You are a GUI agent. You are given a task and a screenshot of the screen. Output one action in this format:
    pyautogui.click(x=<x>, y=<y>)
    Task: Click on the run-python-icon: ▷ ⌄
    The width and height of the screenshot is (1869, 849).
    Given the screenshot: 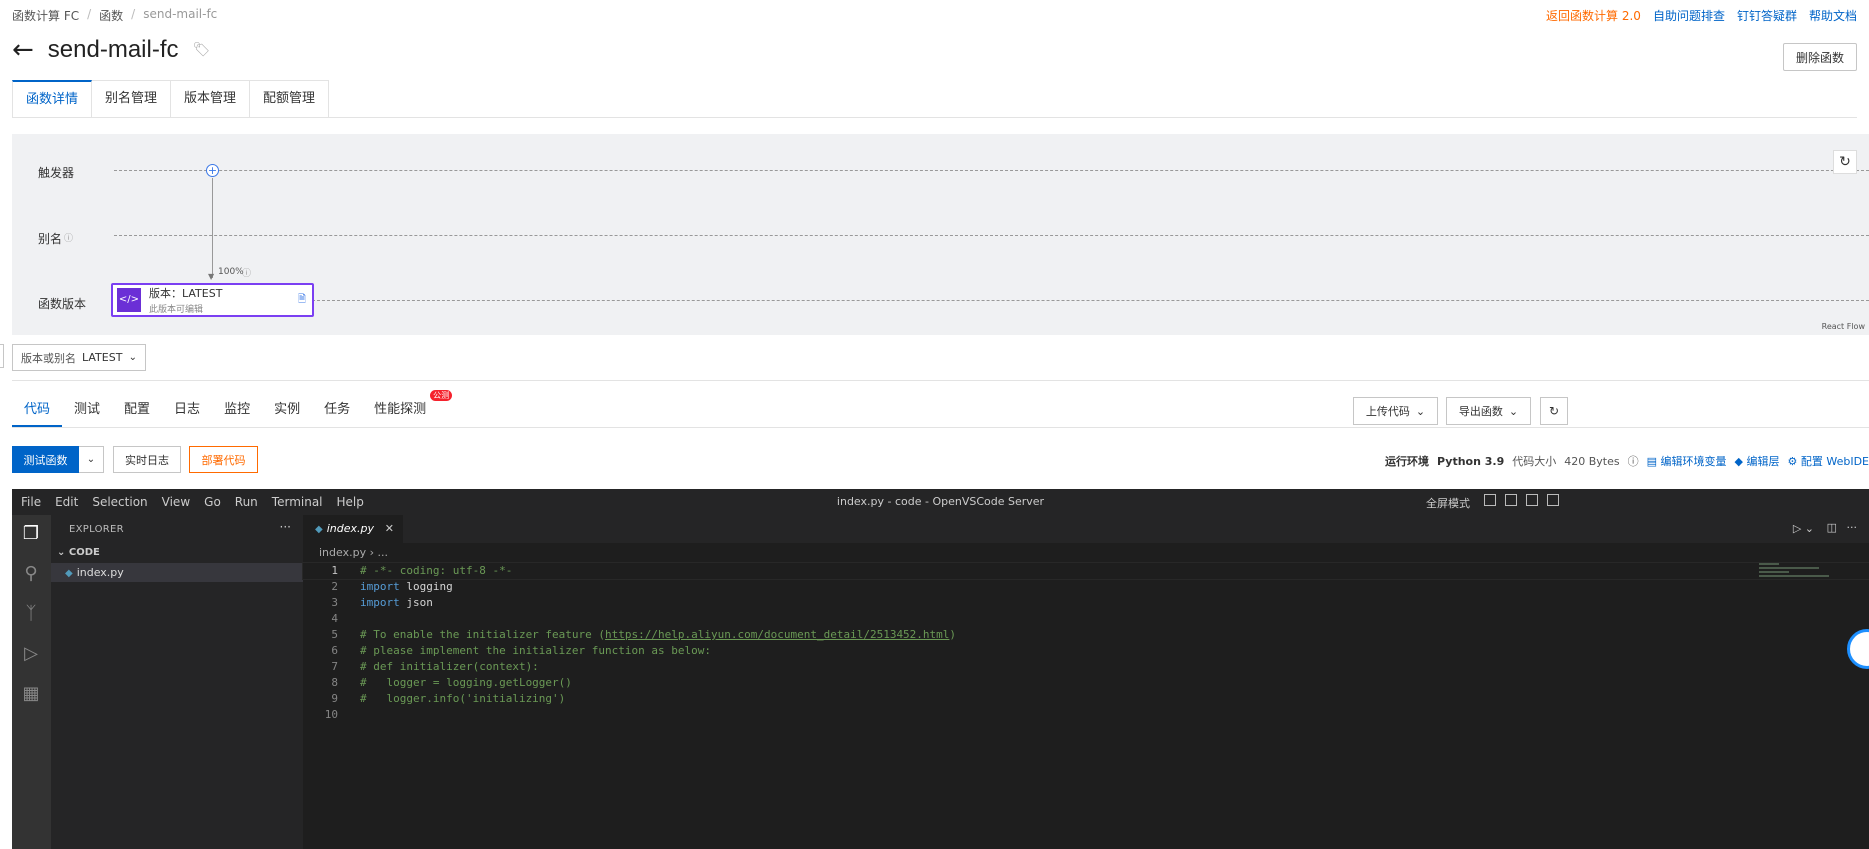 What is the action you would take?
    pyautogui.click(x=1803, y=528)
    